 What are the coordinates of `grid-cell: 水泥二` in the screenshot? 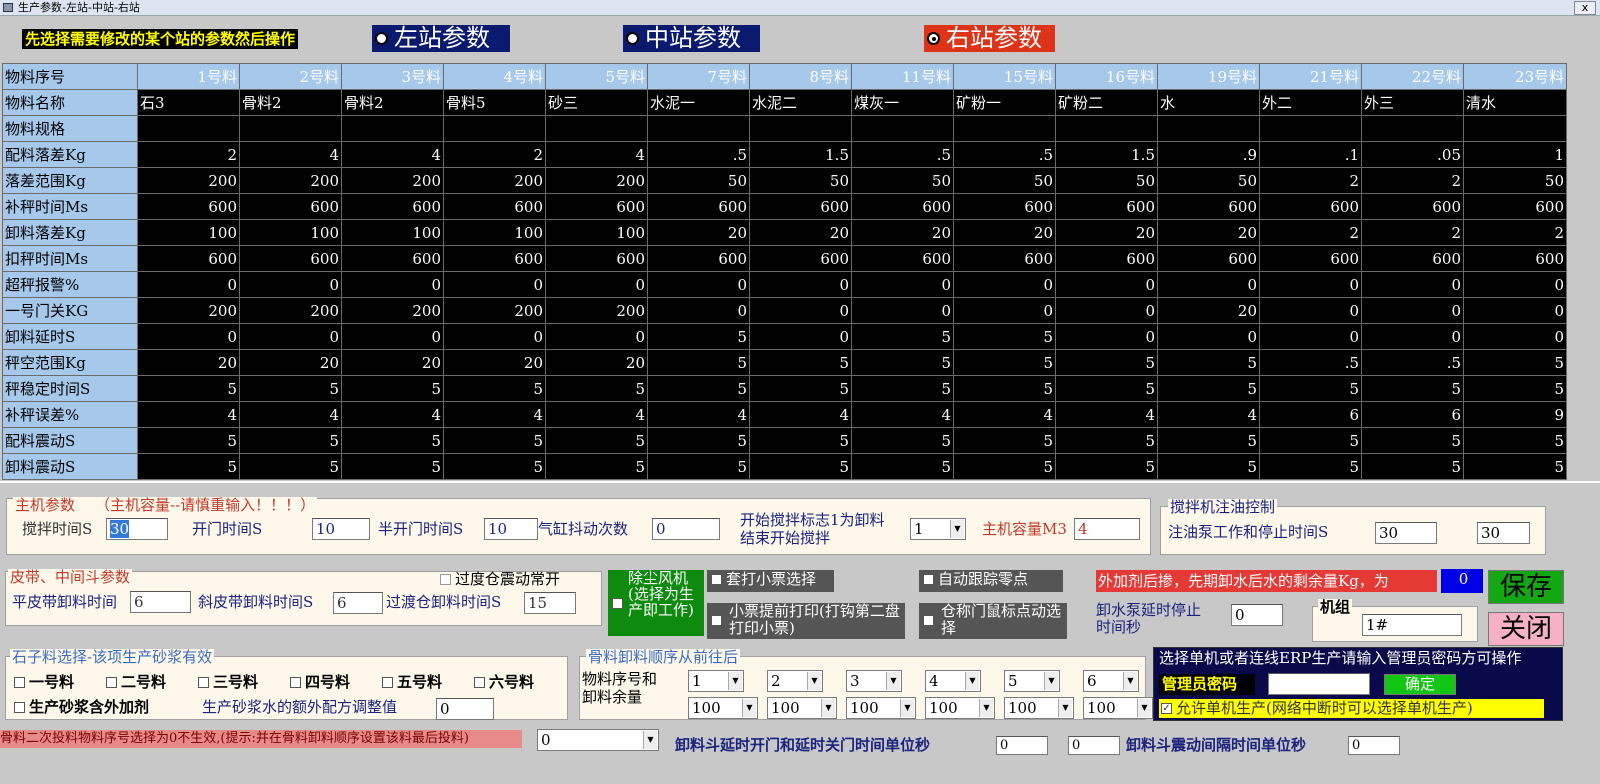 It's located at (800, 102).